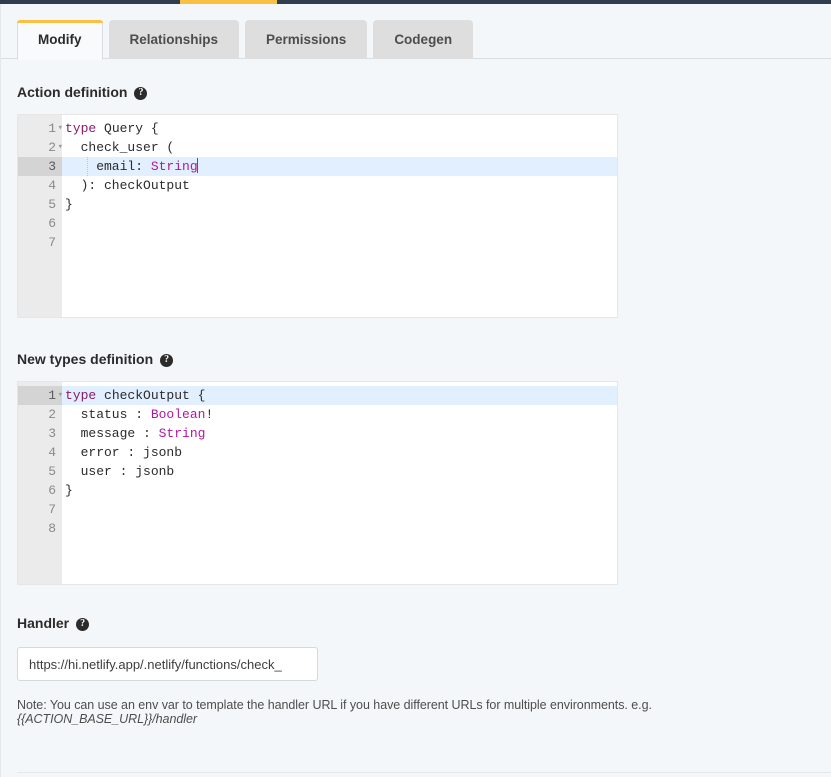 The height and width of the screenshot is (777, 831). I want to click on text-cursor, so click(197, 165).